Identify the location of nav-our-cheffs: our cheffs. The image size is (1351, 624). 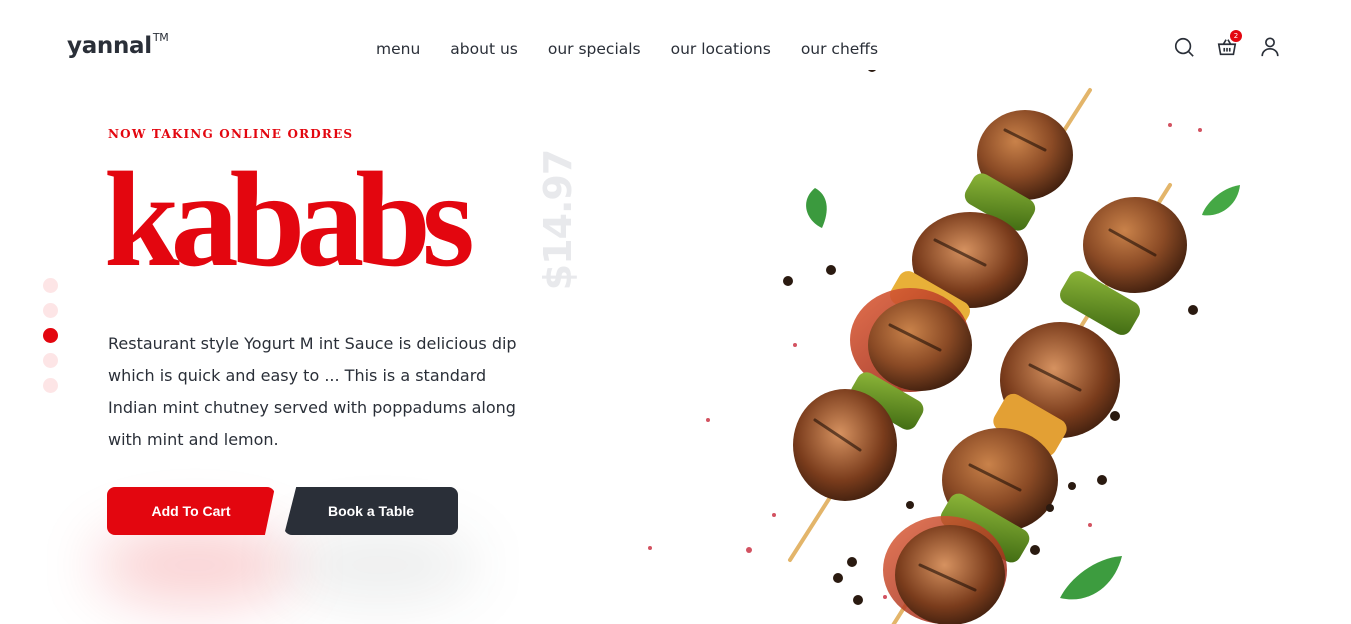
(839, 49).